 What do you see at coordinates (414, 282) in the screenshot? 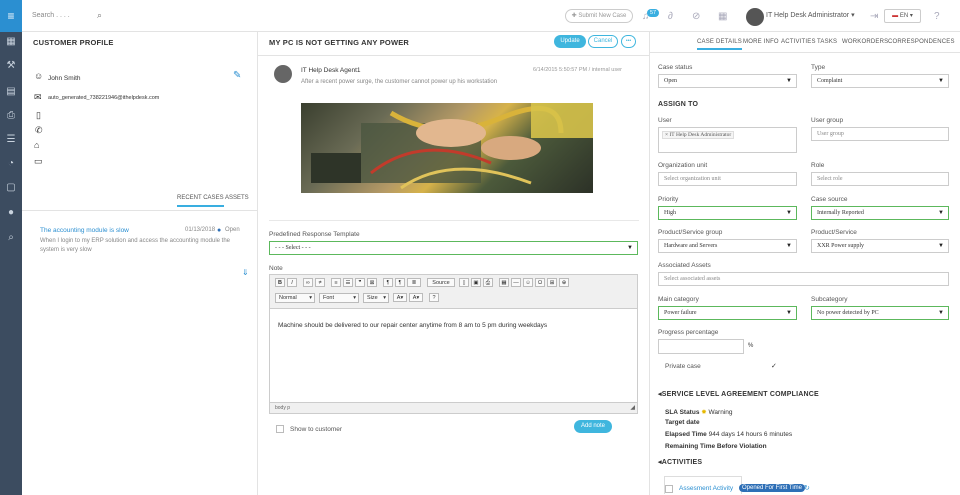
I see `align-icon: ≣` at bounding box center [414, 282].